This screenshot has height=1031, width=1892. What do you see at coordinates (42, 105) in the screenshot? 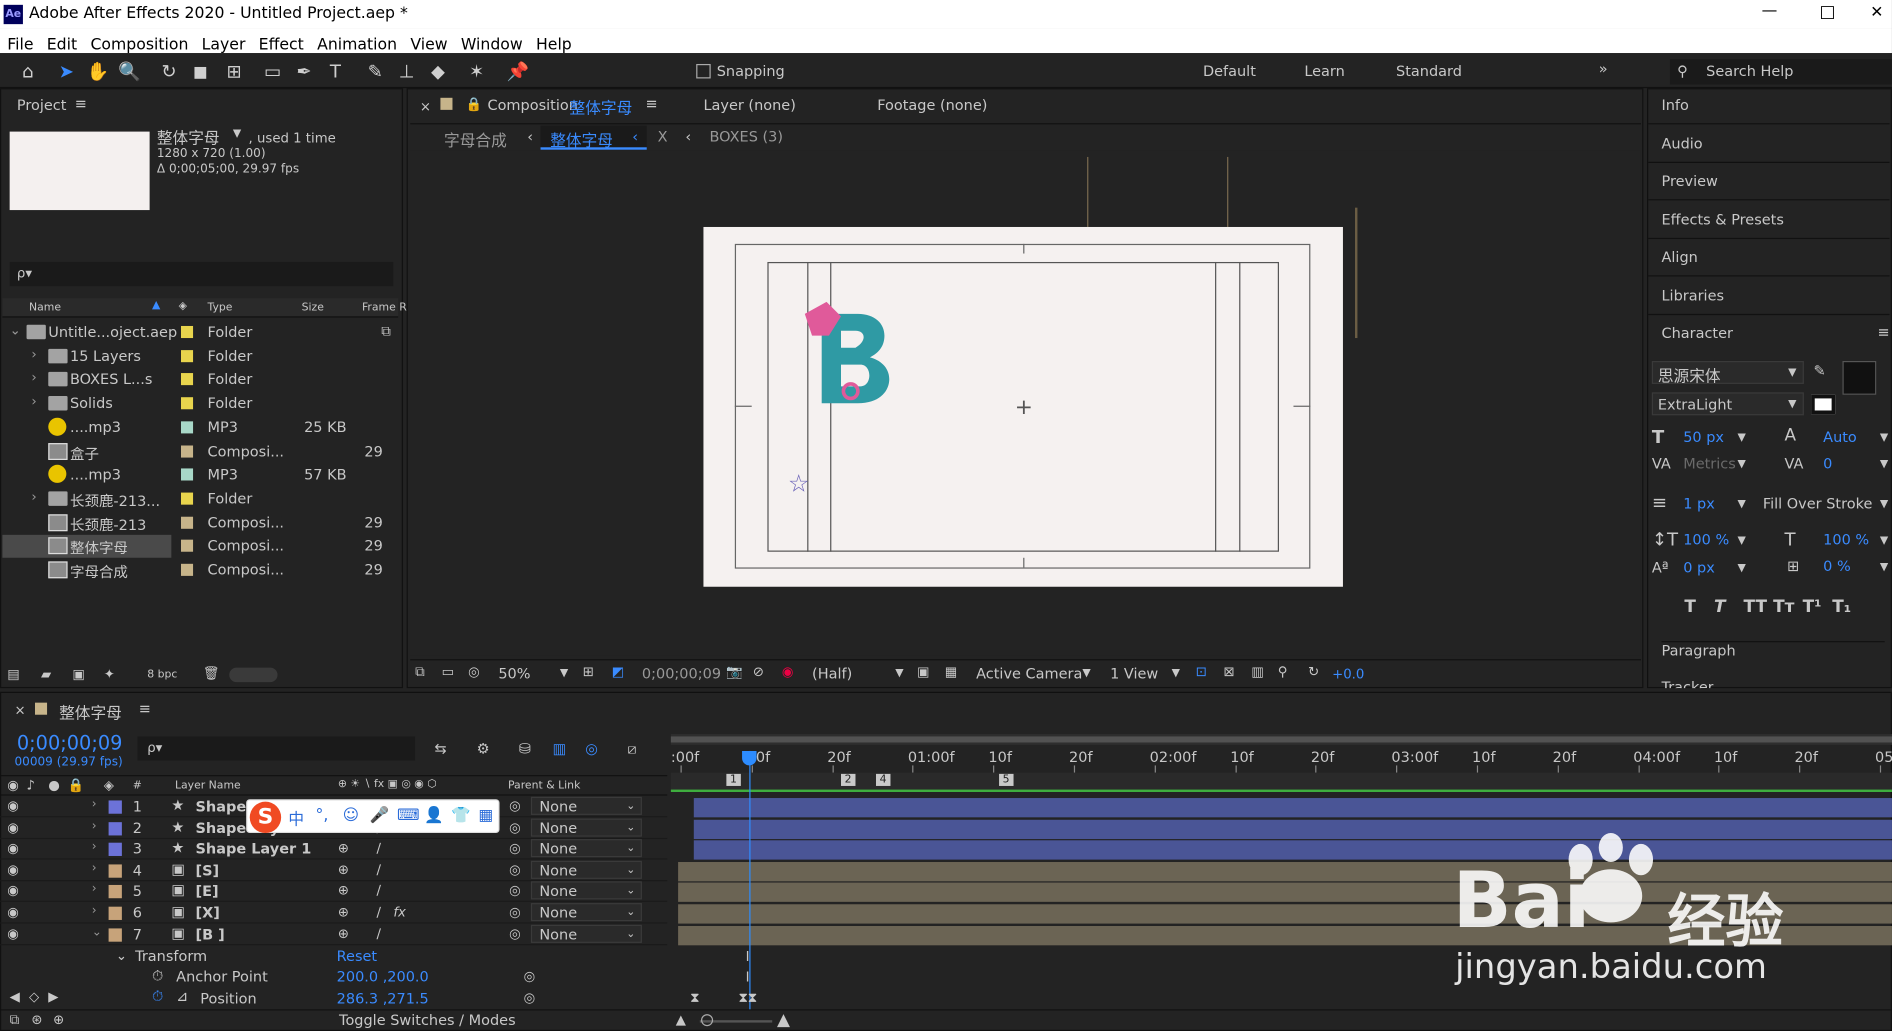
I see `project-tab: Project` at bounding box center [42, 105].